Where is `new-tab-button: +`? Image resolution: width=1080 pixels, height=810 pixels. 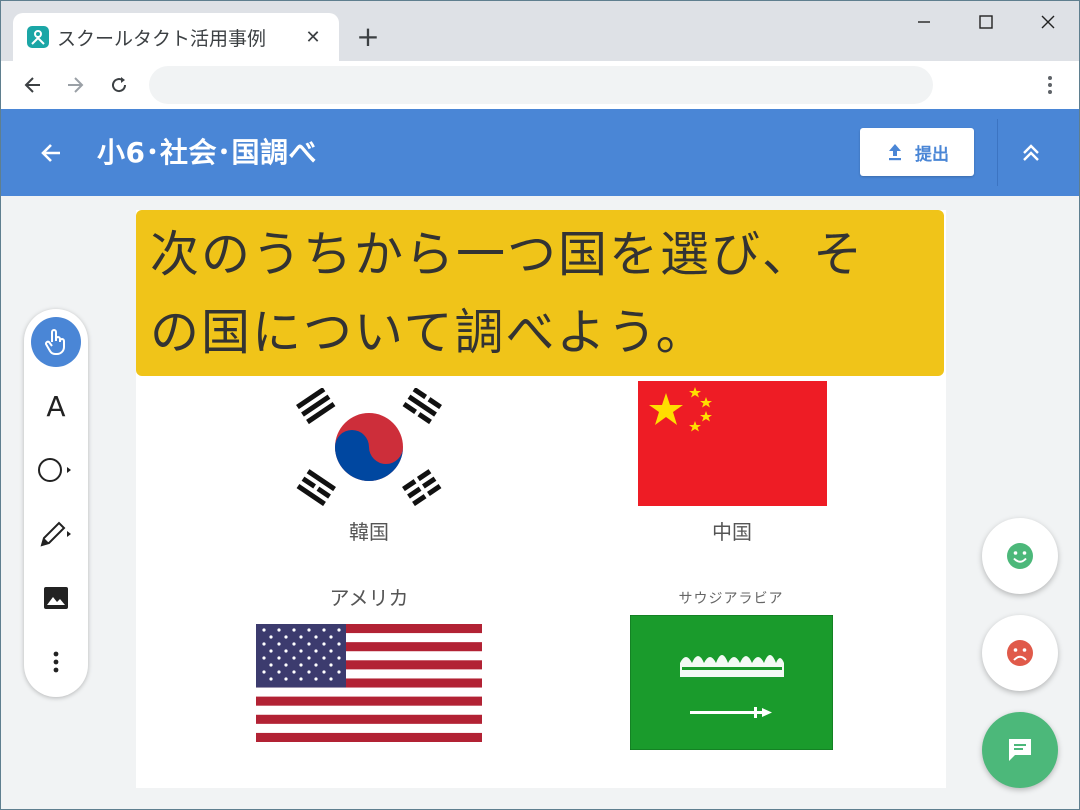 new-tab-button: + is located at coordinates (368, 36).